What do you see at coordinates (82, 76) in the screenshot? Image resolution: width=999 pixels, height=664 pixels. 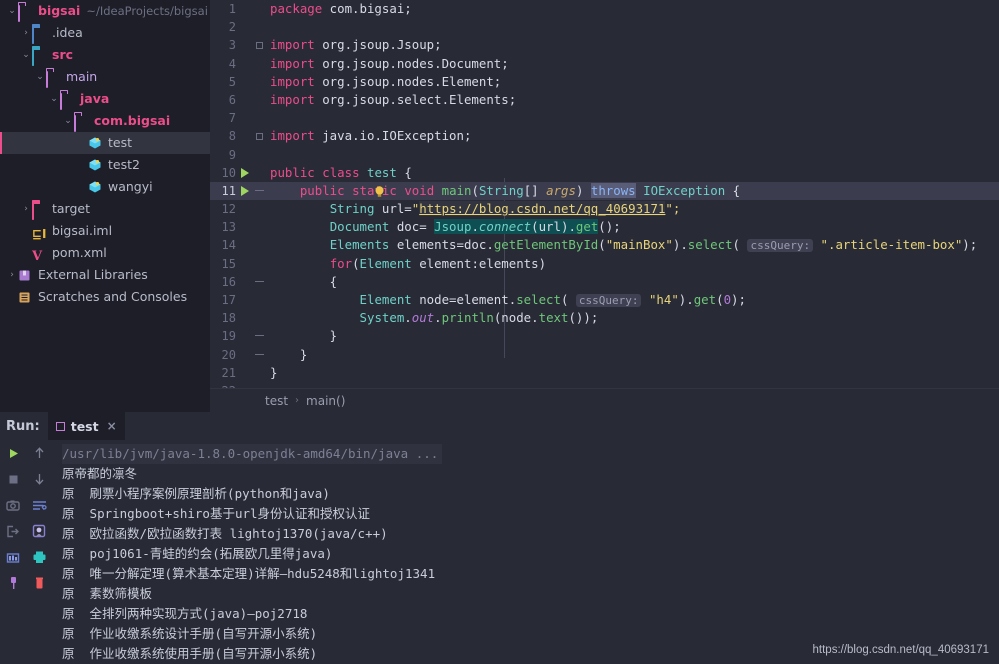 I see `tree-item-label: main` at bounding box center [82, 76].